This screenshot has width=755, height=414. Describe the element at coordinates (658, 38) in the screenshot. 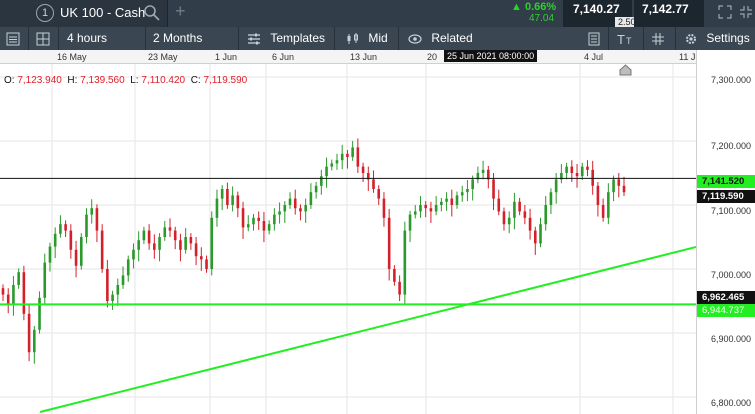

I see `grid-icon` at that location.